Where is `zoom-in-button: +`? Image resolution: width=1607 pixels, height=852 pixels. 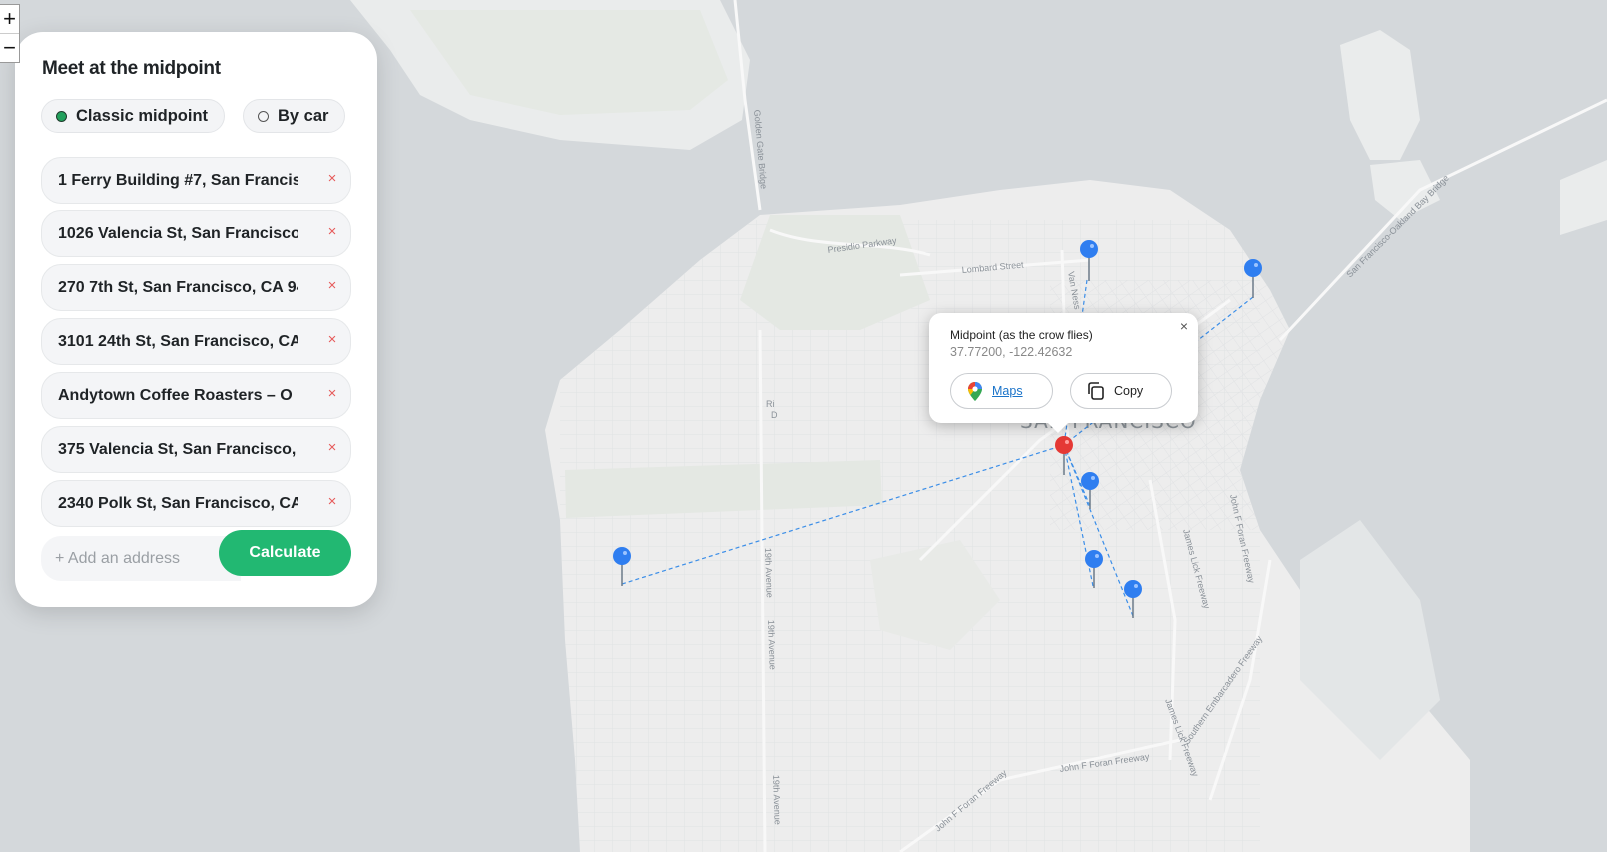
zoom-in-button: + is located at coordinates (9, 19).